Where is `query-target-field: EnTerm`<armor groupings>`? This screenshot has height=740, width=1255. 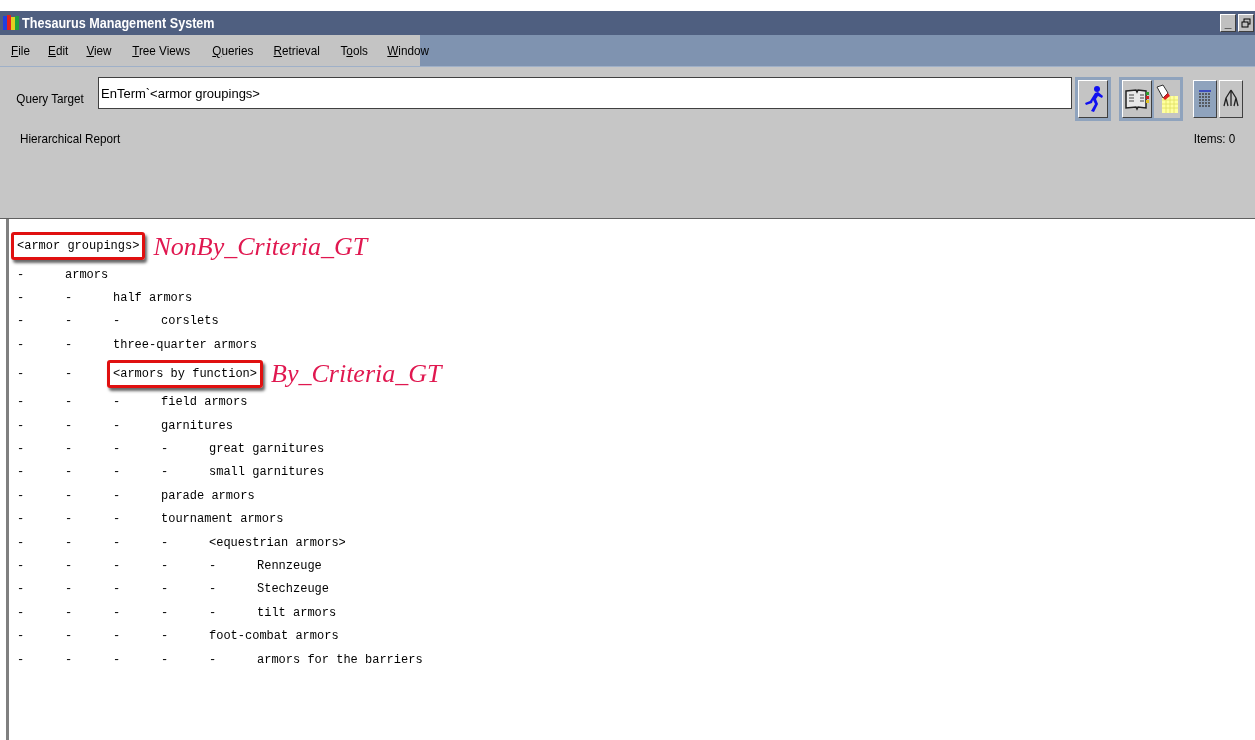 query-target-field: EnTerm`<armor groupings> is located at coordinates (585, 93).